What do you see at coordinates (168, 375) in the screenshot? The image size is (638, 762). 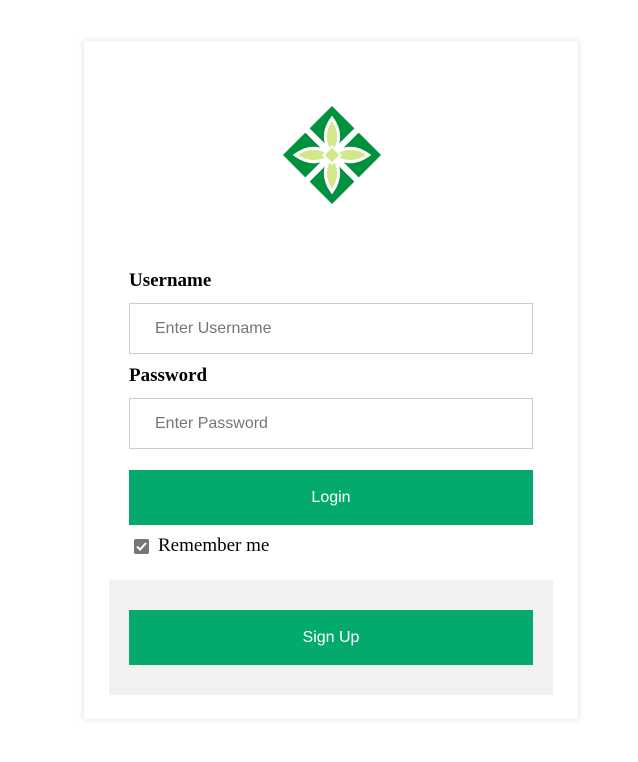 I see `password-label: Password` at bounding box center [168, 375].